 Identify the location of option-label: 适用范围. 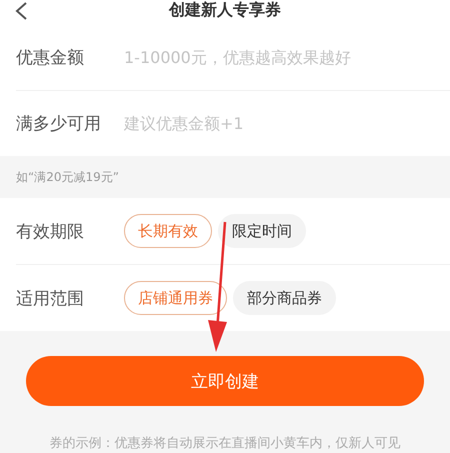
(50, 299).